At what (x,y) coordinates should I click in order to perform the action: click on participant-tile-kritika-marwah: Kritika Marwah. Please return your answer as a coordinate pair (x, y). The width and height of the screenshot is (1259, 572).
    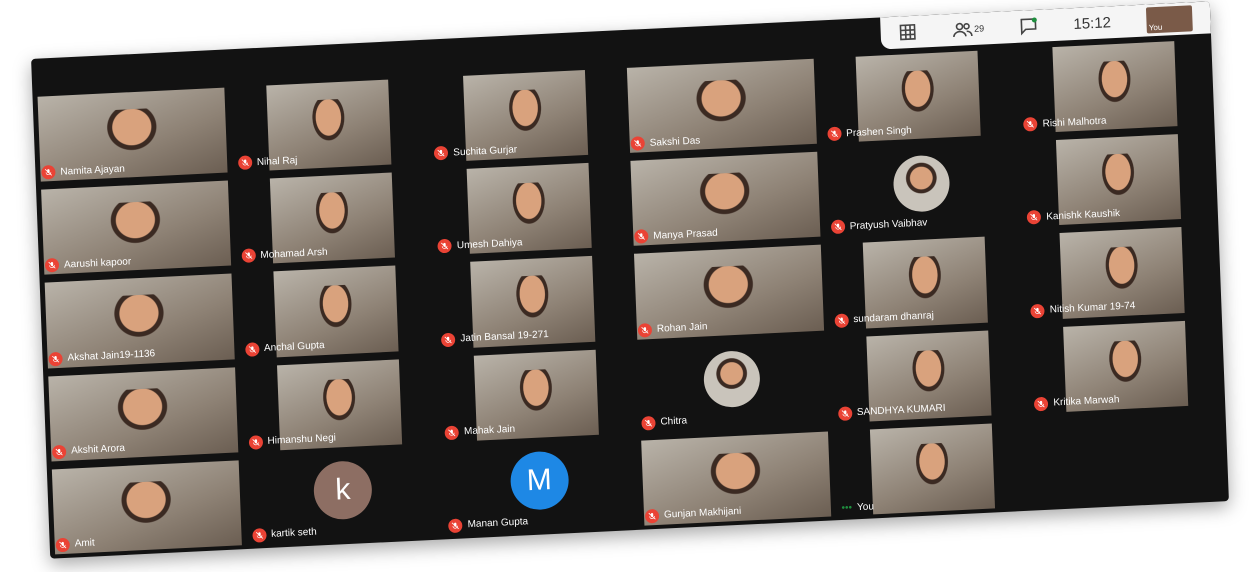
    Looking at the image, I should click on (1125, 366).